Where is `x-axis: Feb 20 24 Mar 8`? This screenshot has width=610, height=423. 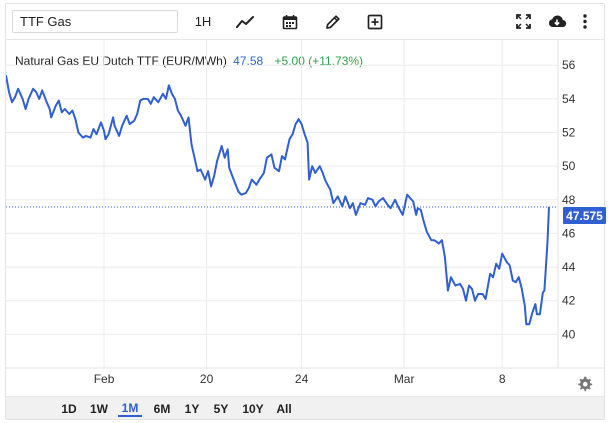
x-axis: Feb 20 24 Mar 8 is located at coordinates (300, 379).